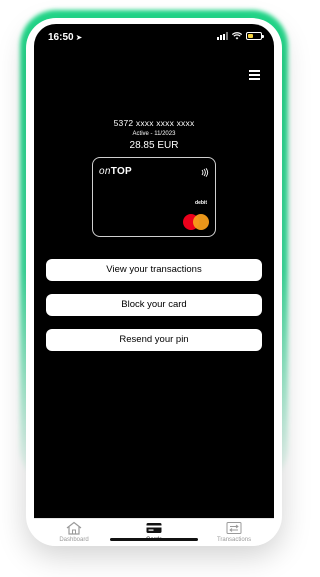 The width and height of the screenshot is (320, 577). What do you see at coordinates (154, 270) in the screenshot?
I see `view-transactions-button: View your transactions` at bounding box center [154, 270].